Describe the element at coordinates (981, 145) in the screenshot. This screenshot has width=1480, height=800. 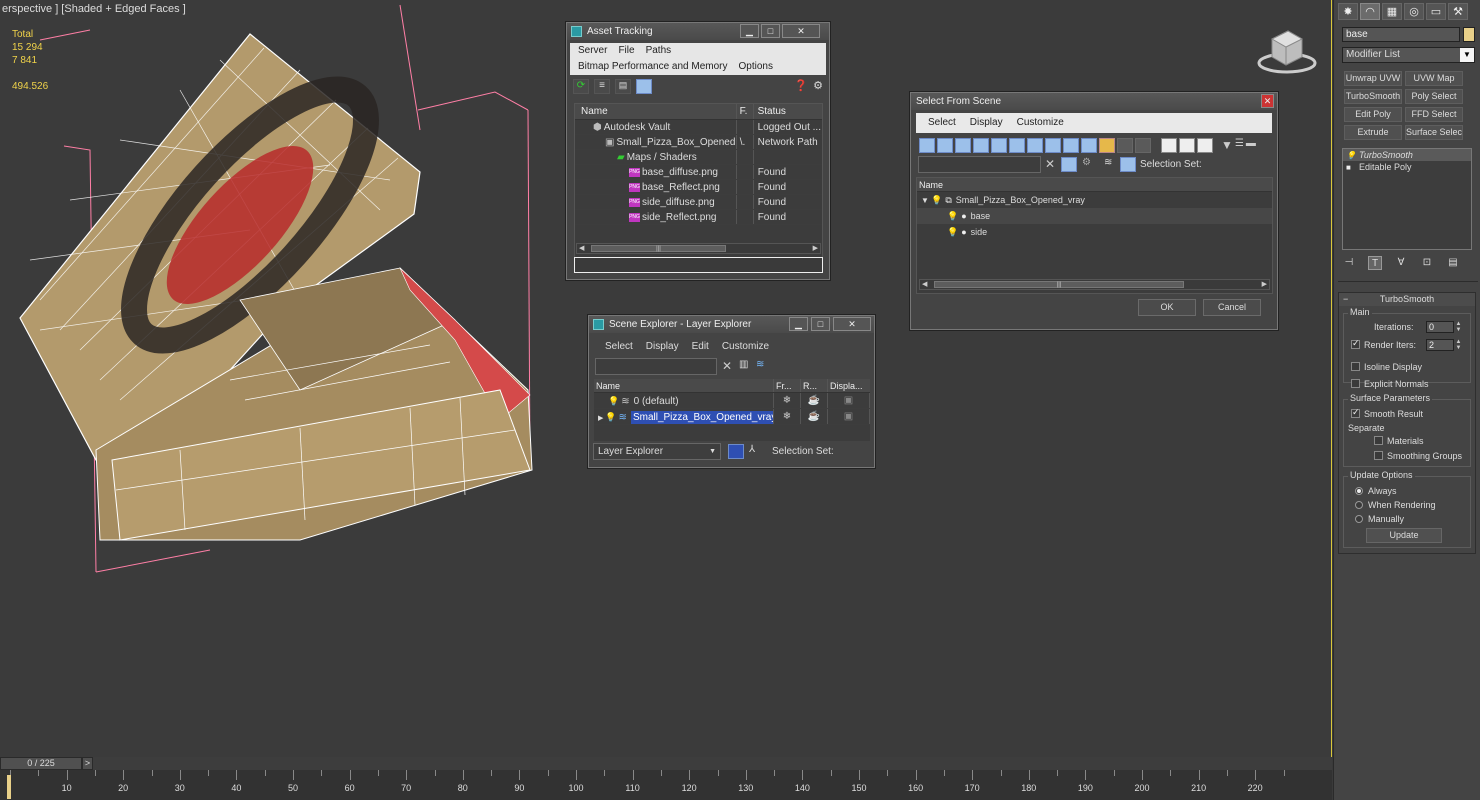
I see `display-cameras-icon` at that location.